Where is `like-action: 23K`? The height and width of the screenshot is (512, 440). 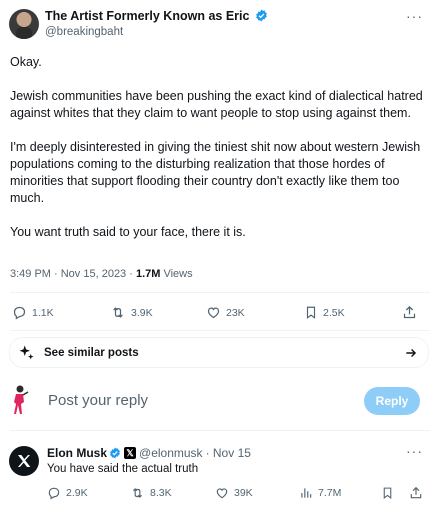
like-action: 23K is located at coordinates (225, 312).